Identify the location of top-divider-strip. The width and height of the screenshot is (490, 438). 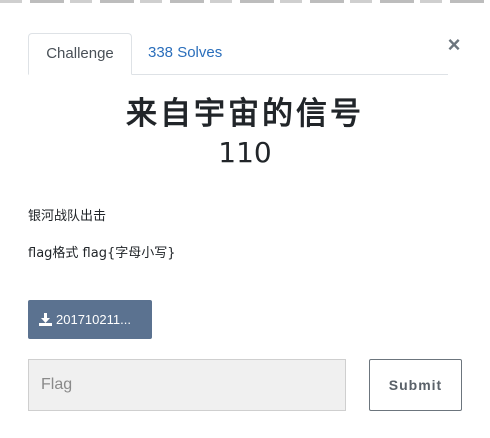
(245, 1).